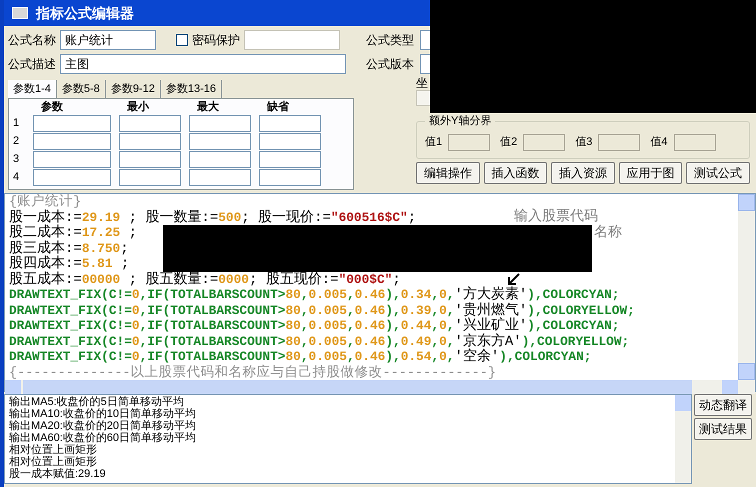 This screenshot has width=756, height=487. Describe the element at coordinates (103, 426) in the screenshot. I see `output-line: 输出MA20:收盘价的20日简单移动平均` at that location.